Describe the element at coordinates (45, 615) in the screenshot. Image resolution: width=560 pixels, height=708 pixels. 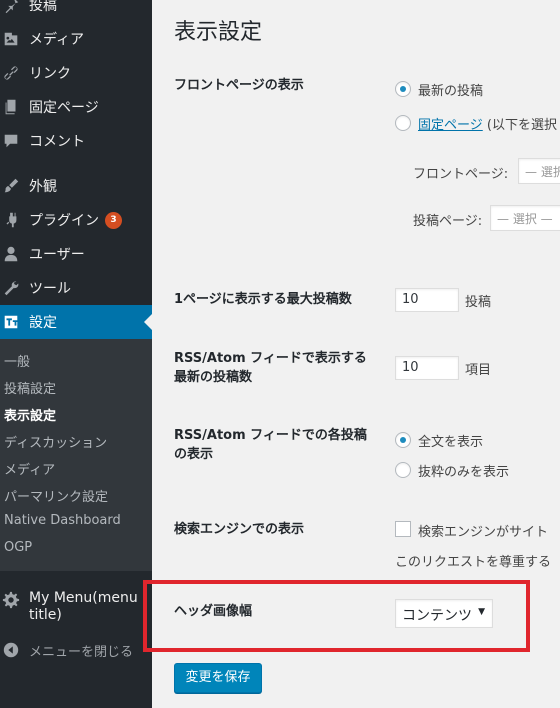
I see `my-menu-label-line2: title)` at that location.